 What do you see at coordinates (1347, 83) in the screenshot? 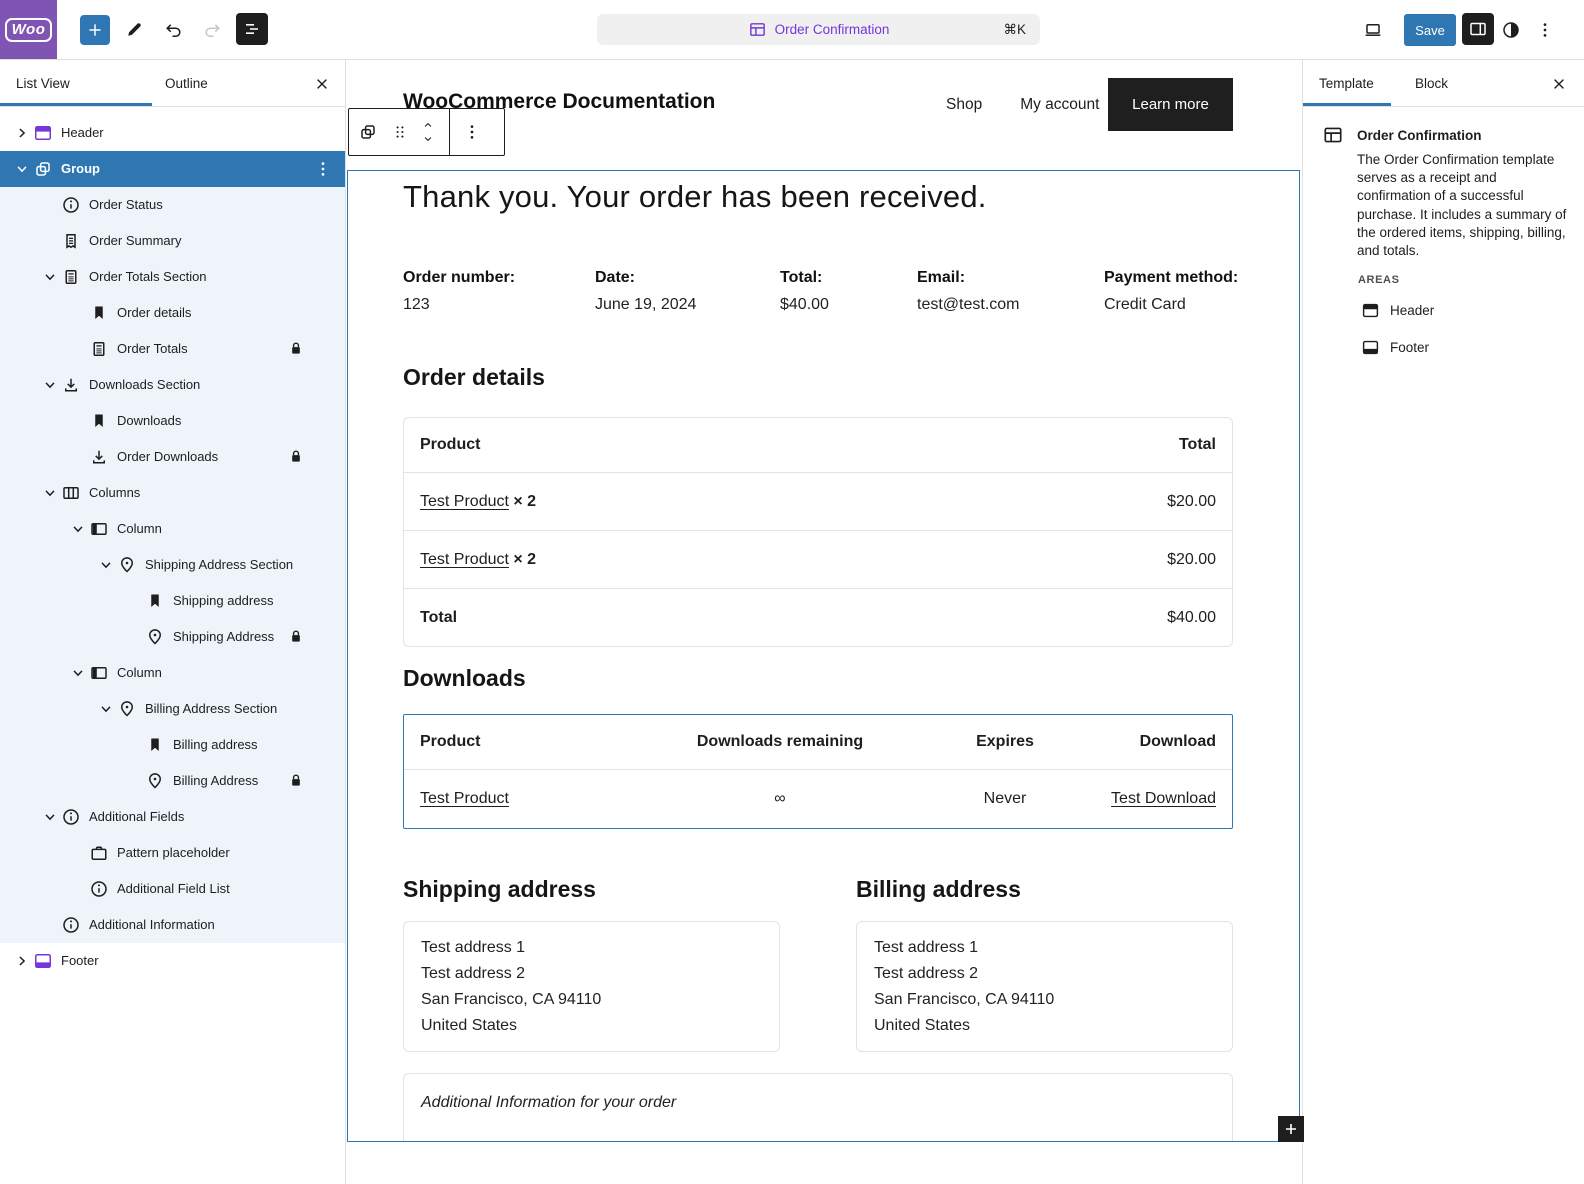
I see `tab-template: Template` at bounding box center [1347, 83].